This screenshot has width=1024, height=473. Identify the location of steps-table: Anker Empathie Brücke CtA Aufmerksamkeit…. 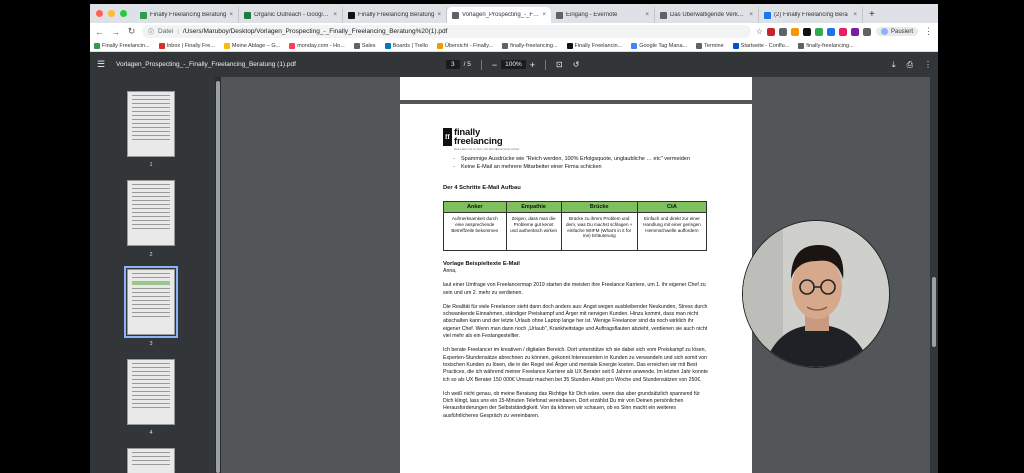
(575, 226).